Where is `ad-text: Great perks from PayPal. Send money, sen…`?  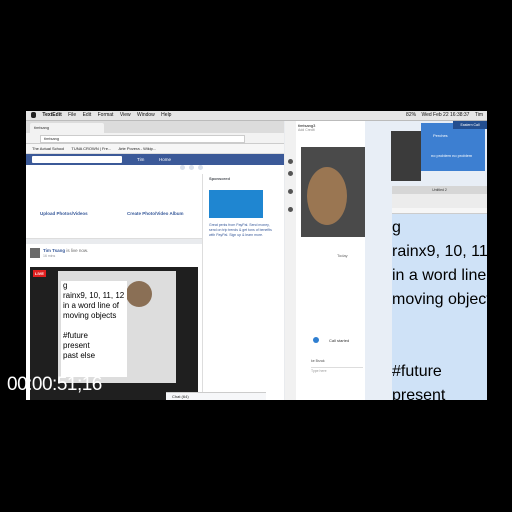
ad-text: Great perks from PayPal. Send money, sen… is located at coordinates (242, 230).